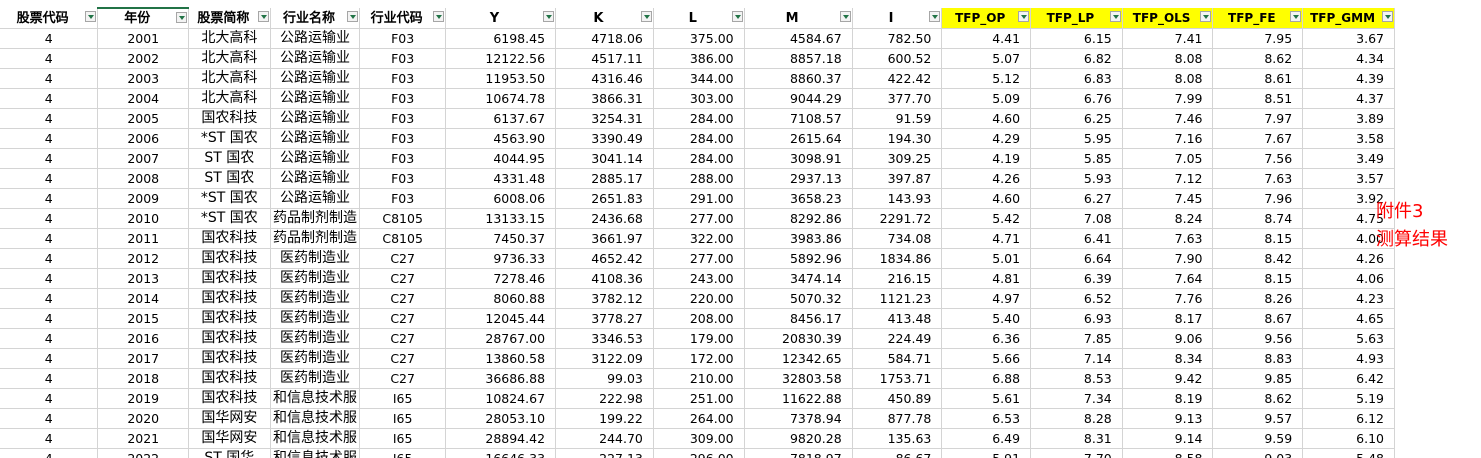  Describe the element at coordinates (1258, 418) in the screenshot. I see `table-cell: 9.57` at that location.